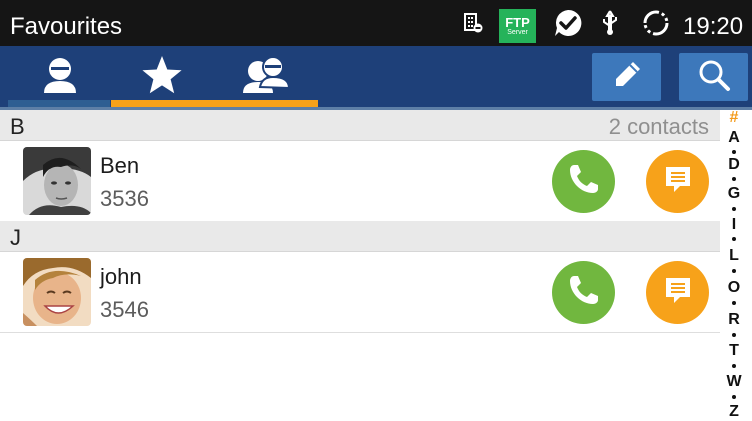 This screenshot has height=421, width=752. Describe the element at coordinates (734, 382) in the screenshot. I see `index-letter: W` at that location.